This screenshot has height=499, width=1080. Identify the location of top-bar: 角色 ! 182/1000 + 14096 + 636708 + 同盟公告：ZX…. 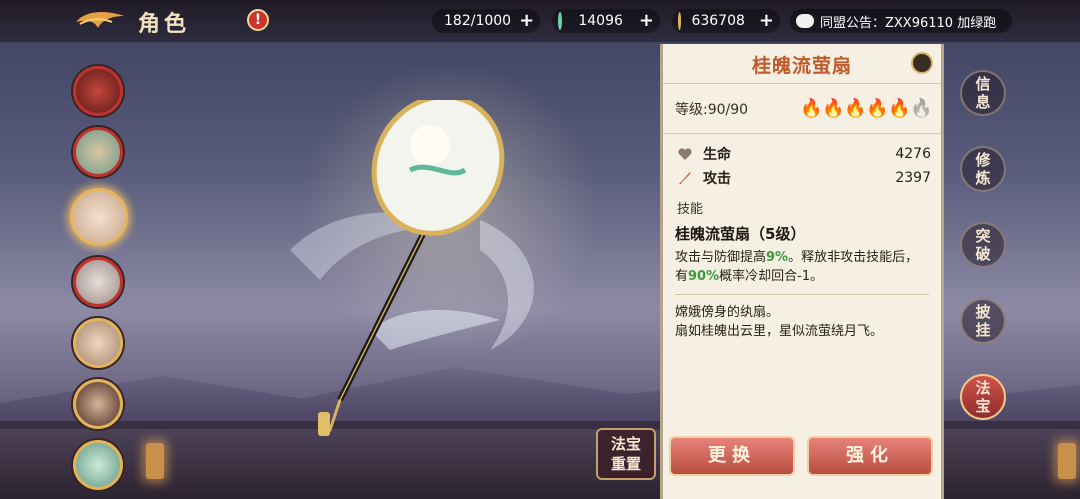
(540, 21).